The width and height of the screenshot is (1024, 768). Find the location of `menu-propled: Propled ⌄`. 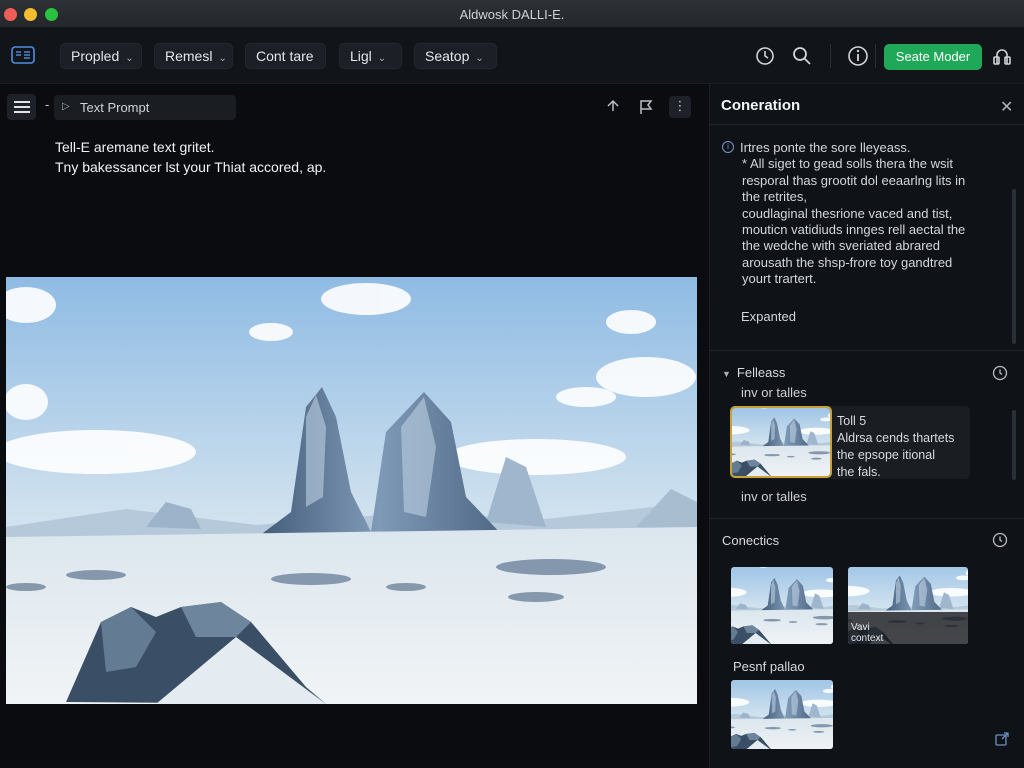

menu-propled: Propled ⌄ is located at coordinates (101, 56).